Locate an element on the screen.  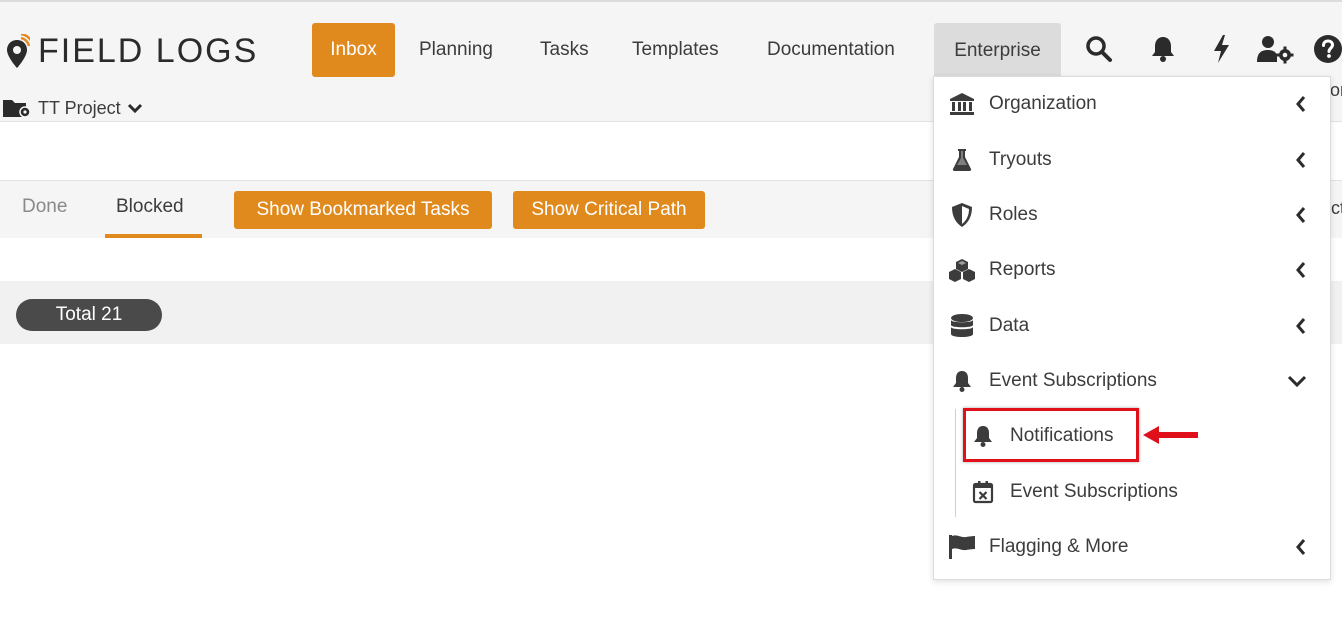
menu-item-label: Flagging & More is located at coordinates (1059, 546).